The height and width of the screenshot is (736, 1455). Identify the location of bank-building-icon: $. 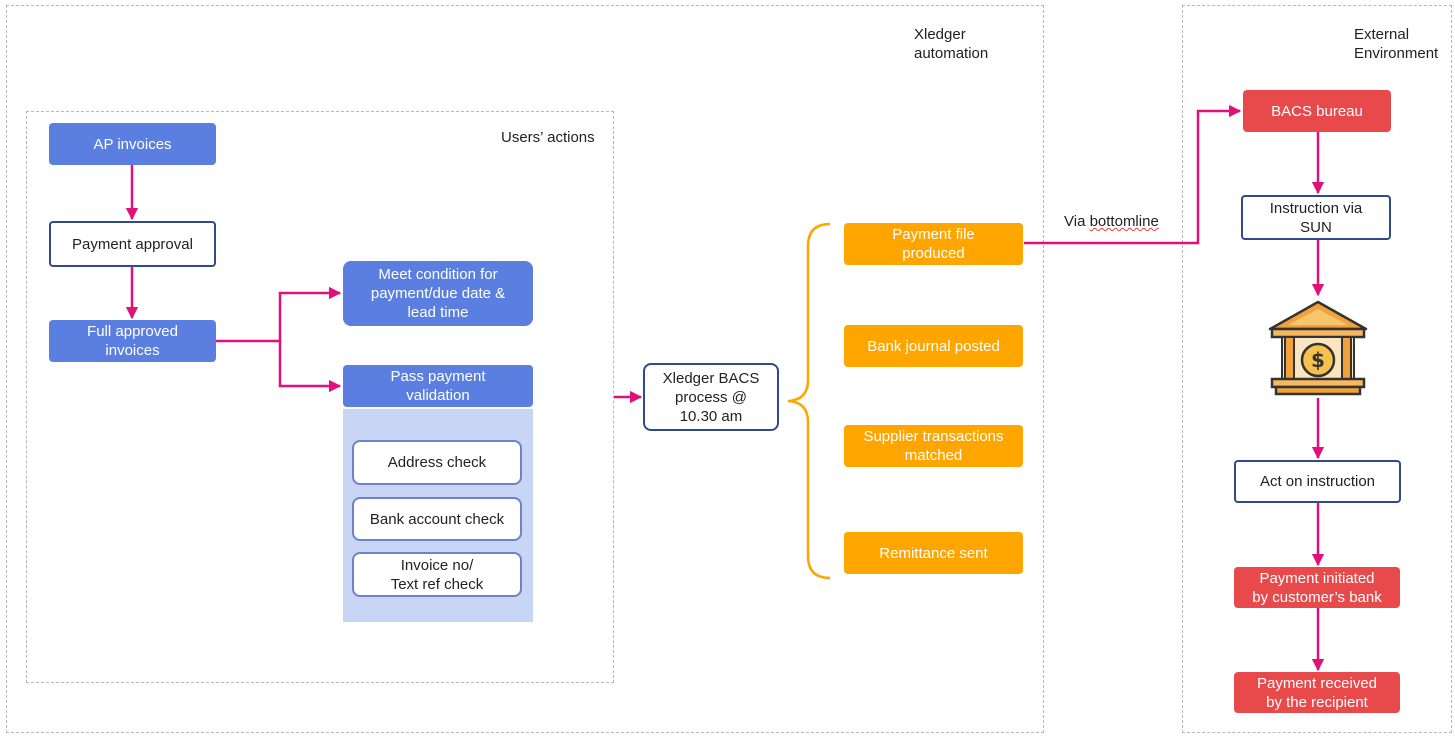
(1318, 348).